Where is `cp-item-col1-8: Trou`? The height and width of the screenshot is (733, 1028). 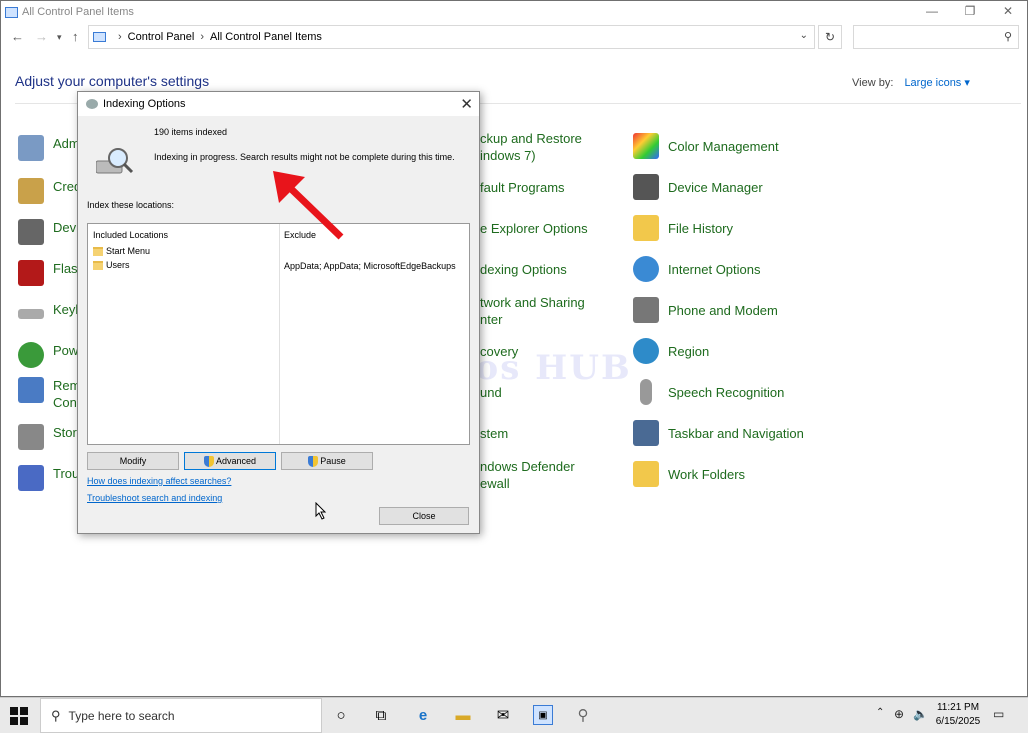 cp-item-col1-8: Trou is located at coordinates (48, 478).